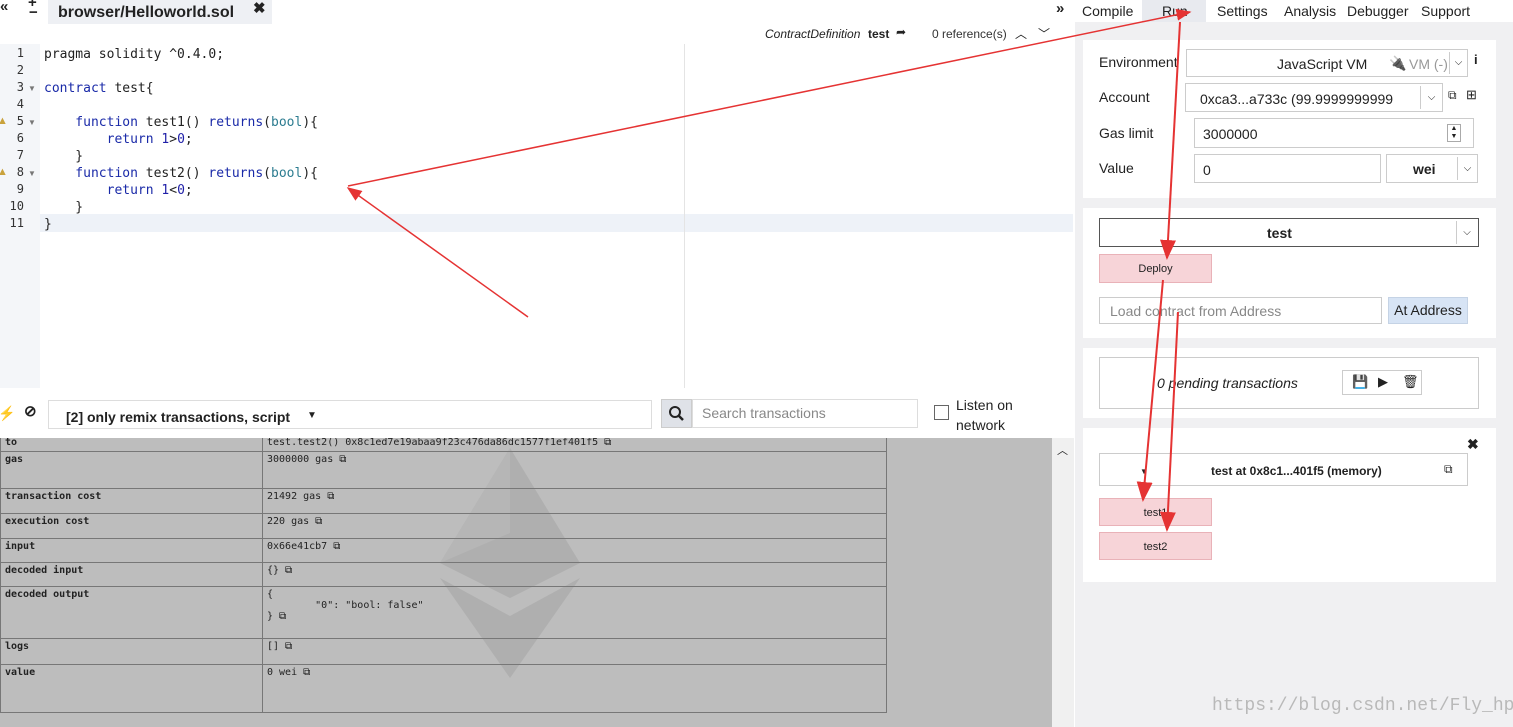 Image resolution: width=1513 pixels, height=727 pixels. I want to click on tx-row: logs [] ⧉, so click(443, 651).